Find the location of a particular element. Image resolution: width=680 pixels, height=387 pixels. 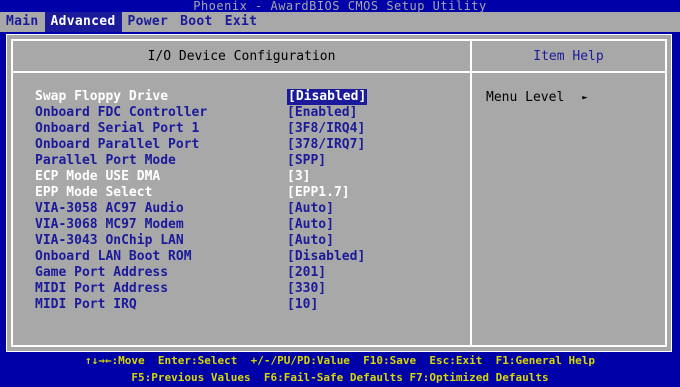

setting-value: [SPP] is located at coordinates (306, 161).